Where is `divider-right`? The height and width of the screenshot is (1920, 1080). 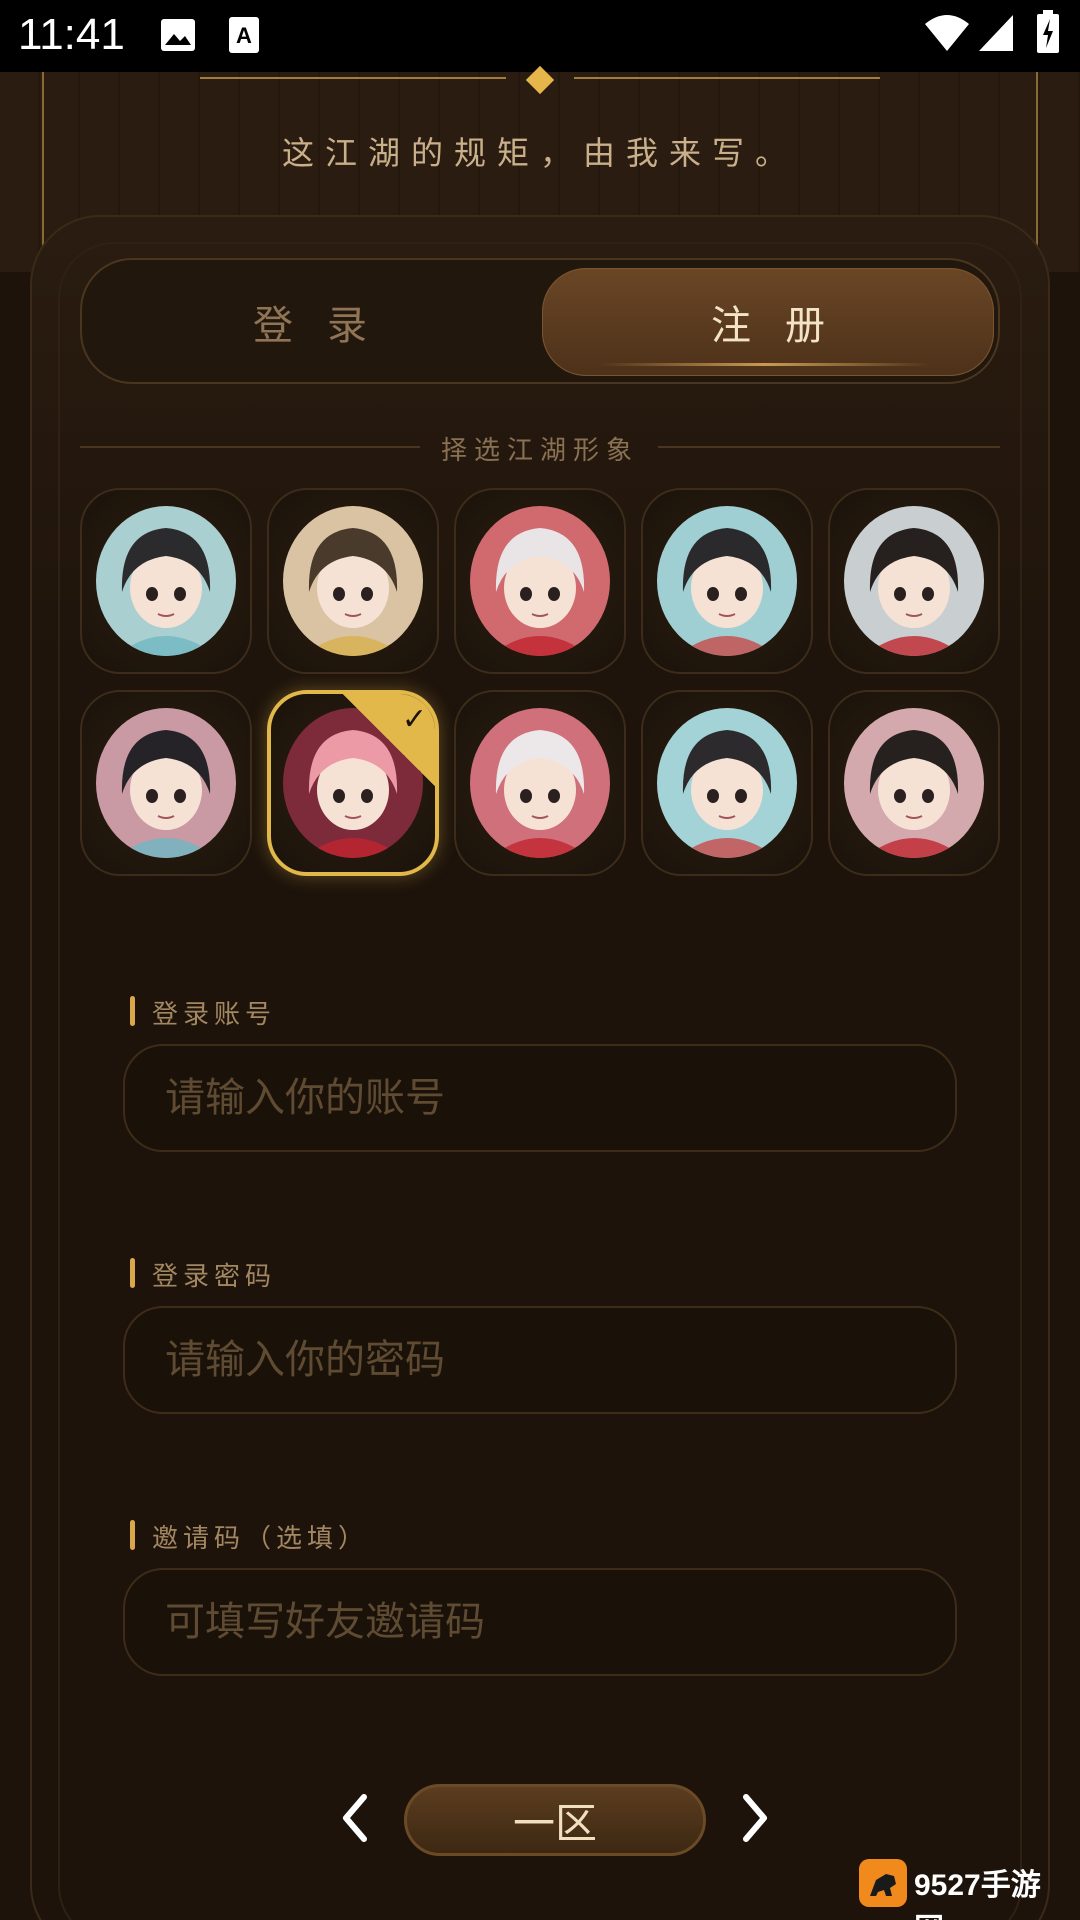 divider-right is located at coordinates (727, 78).